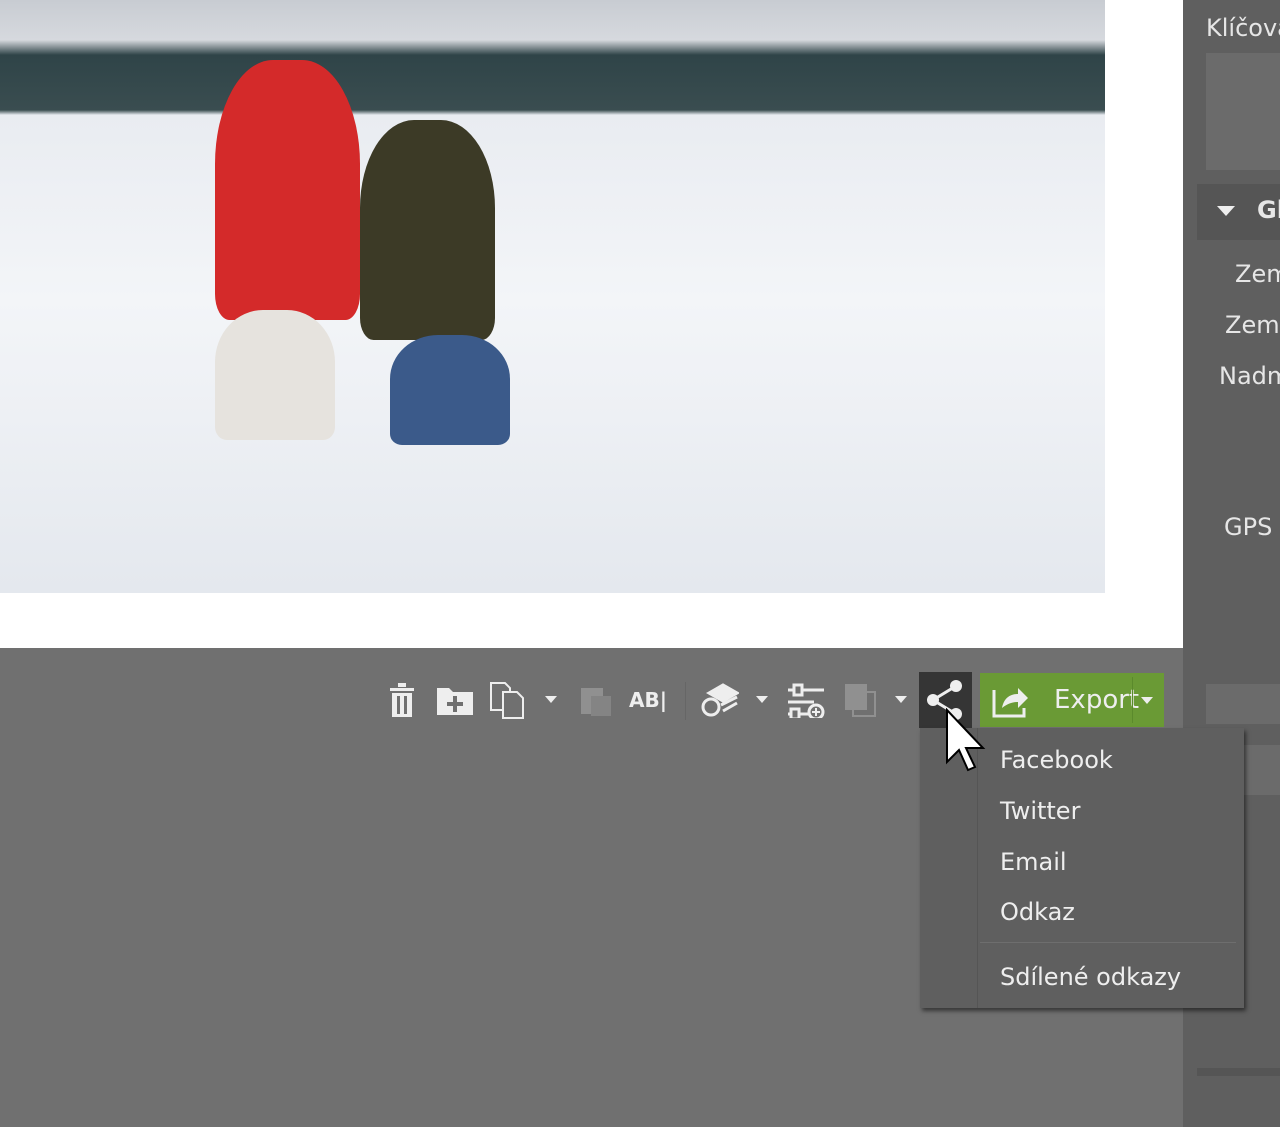 This screenshot has height=1127, width=1280. I want to click on field-label: Nadm, so click(1249, 376).